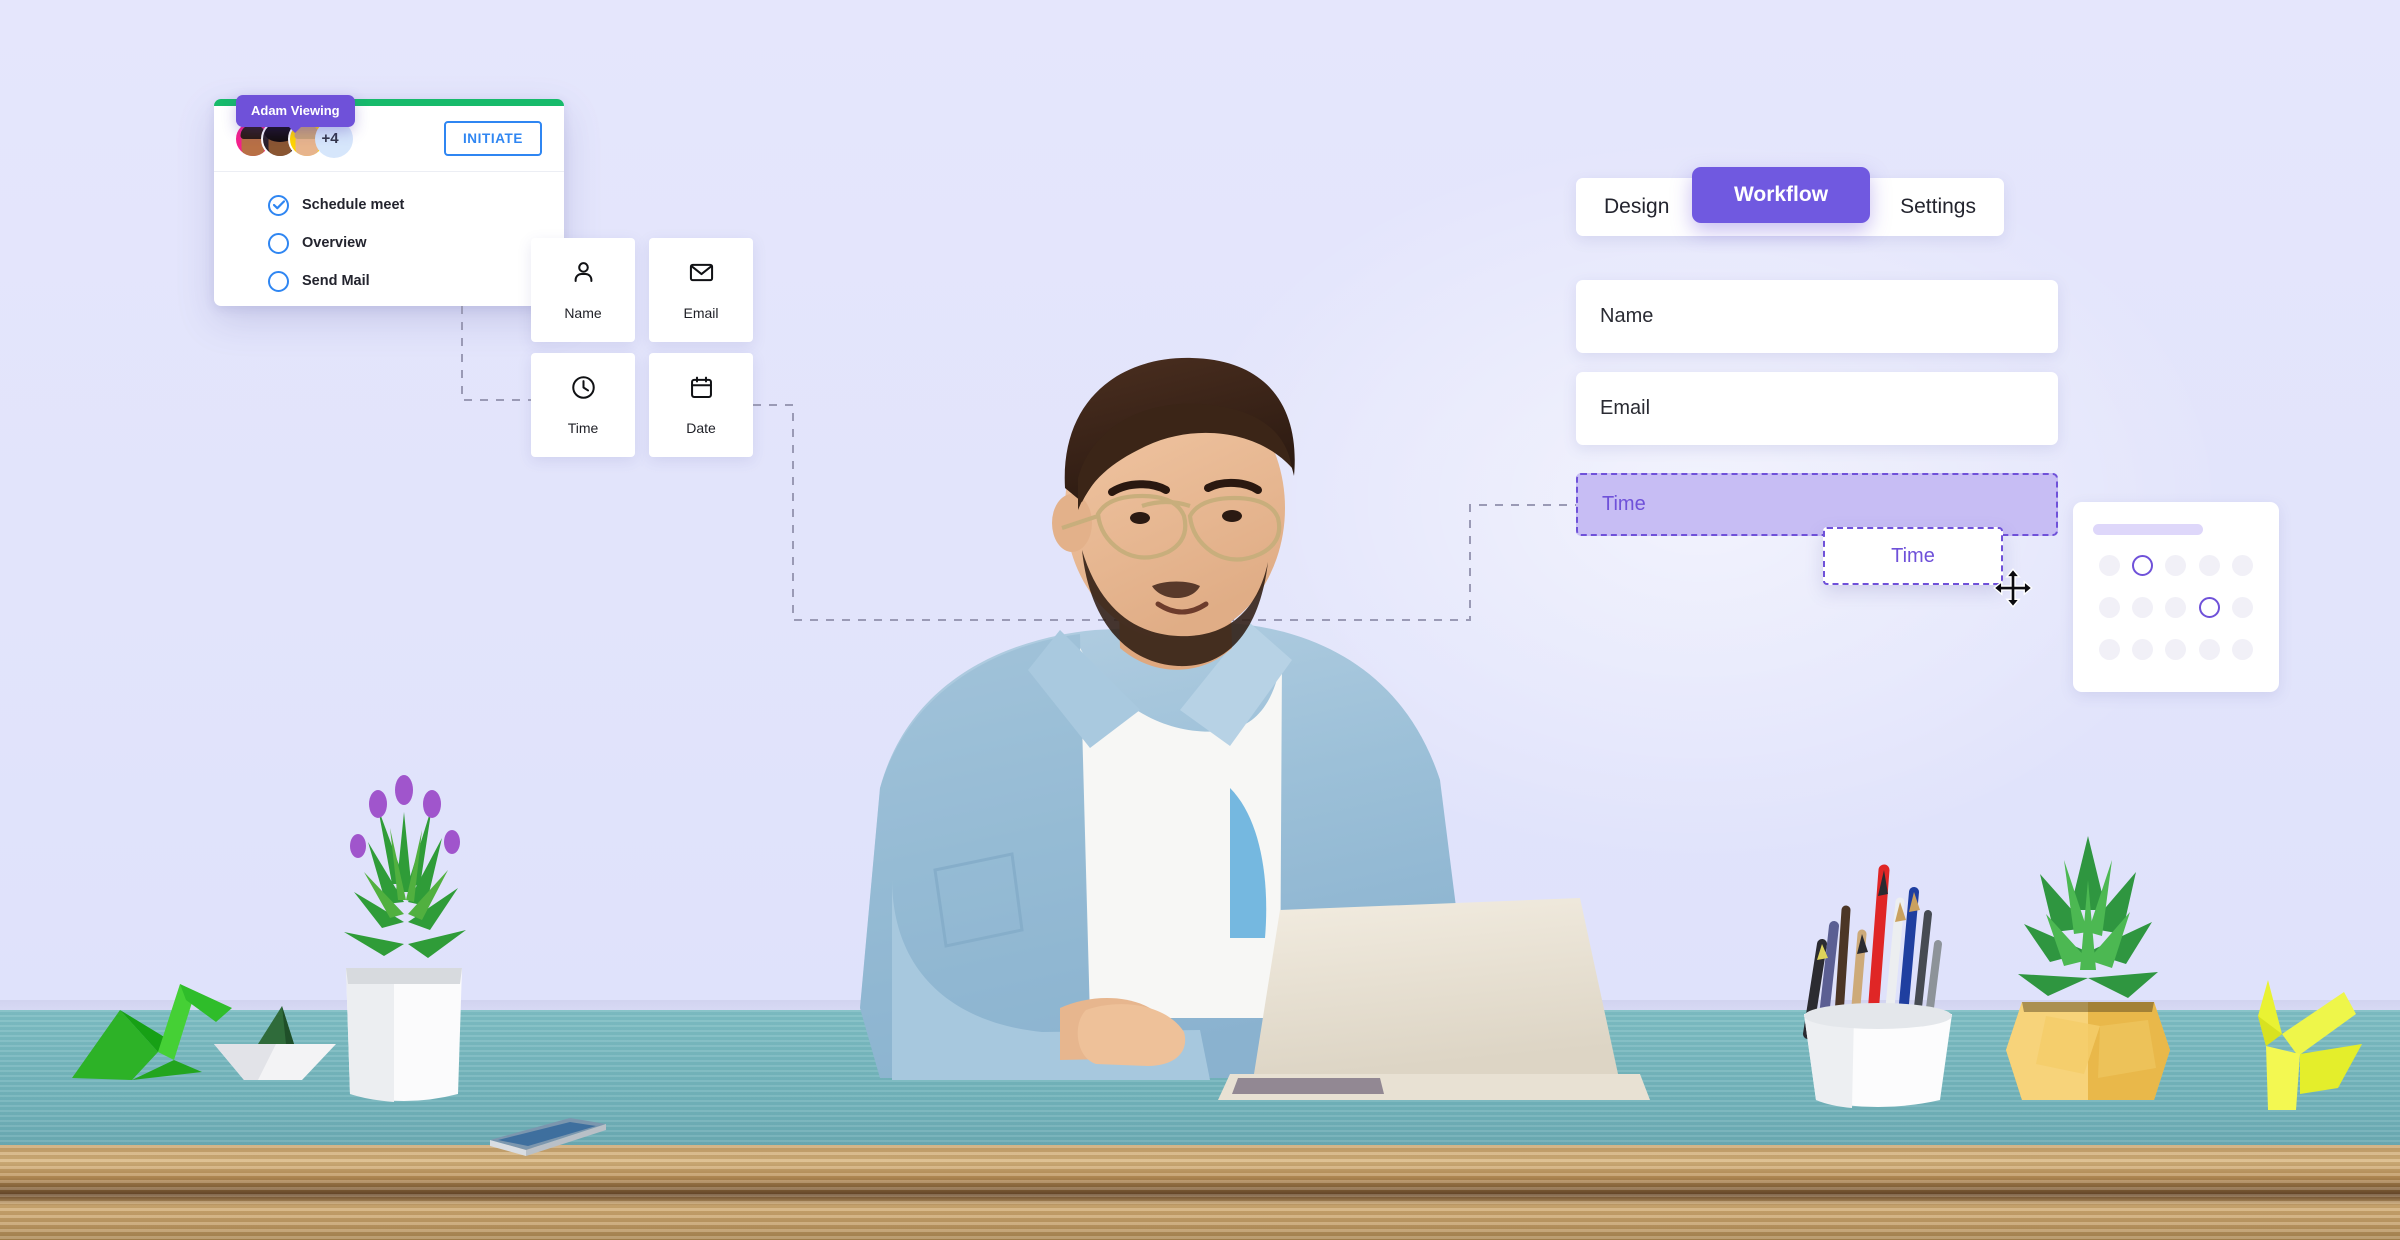  Describe the element at coordinates (1781, 195) in the screenshot. I see `tab-workflow: Workflow` at that location.